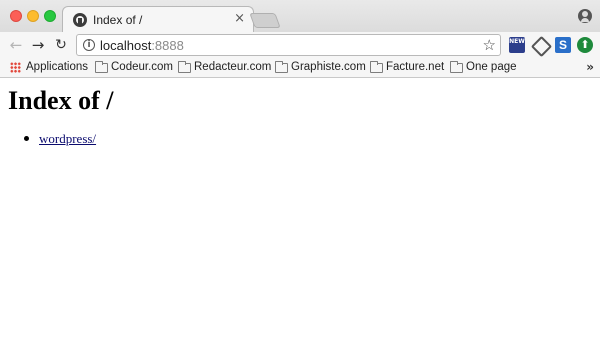 The height and width of the screenshot is (340, 600). I want to click on back-icon: ←, so click(16, 45).